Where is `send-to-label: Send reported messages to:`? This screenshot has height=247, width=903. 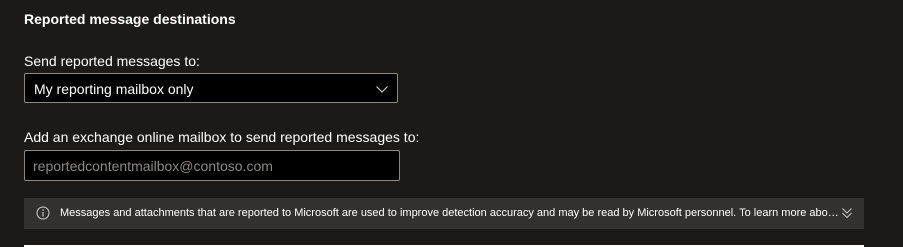
send-to-label: Send reported messages to: is located at coordinates (112, 61).